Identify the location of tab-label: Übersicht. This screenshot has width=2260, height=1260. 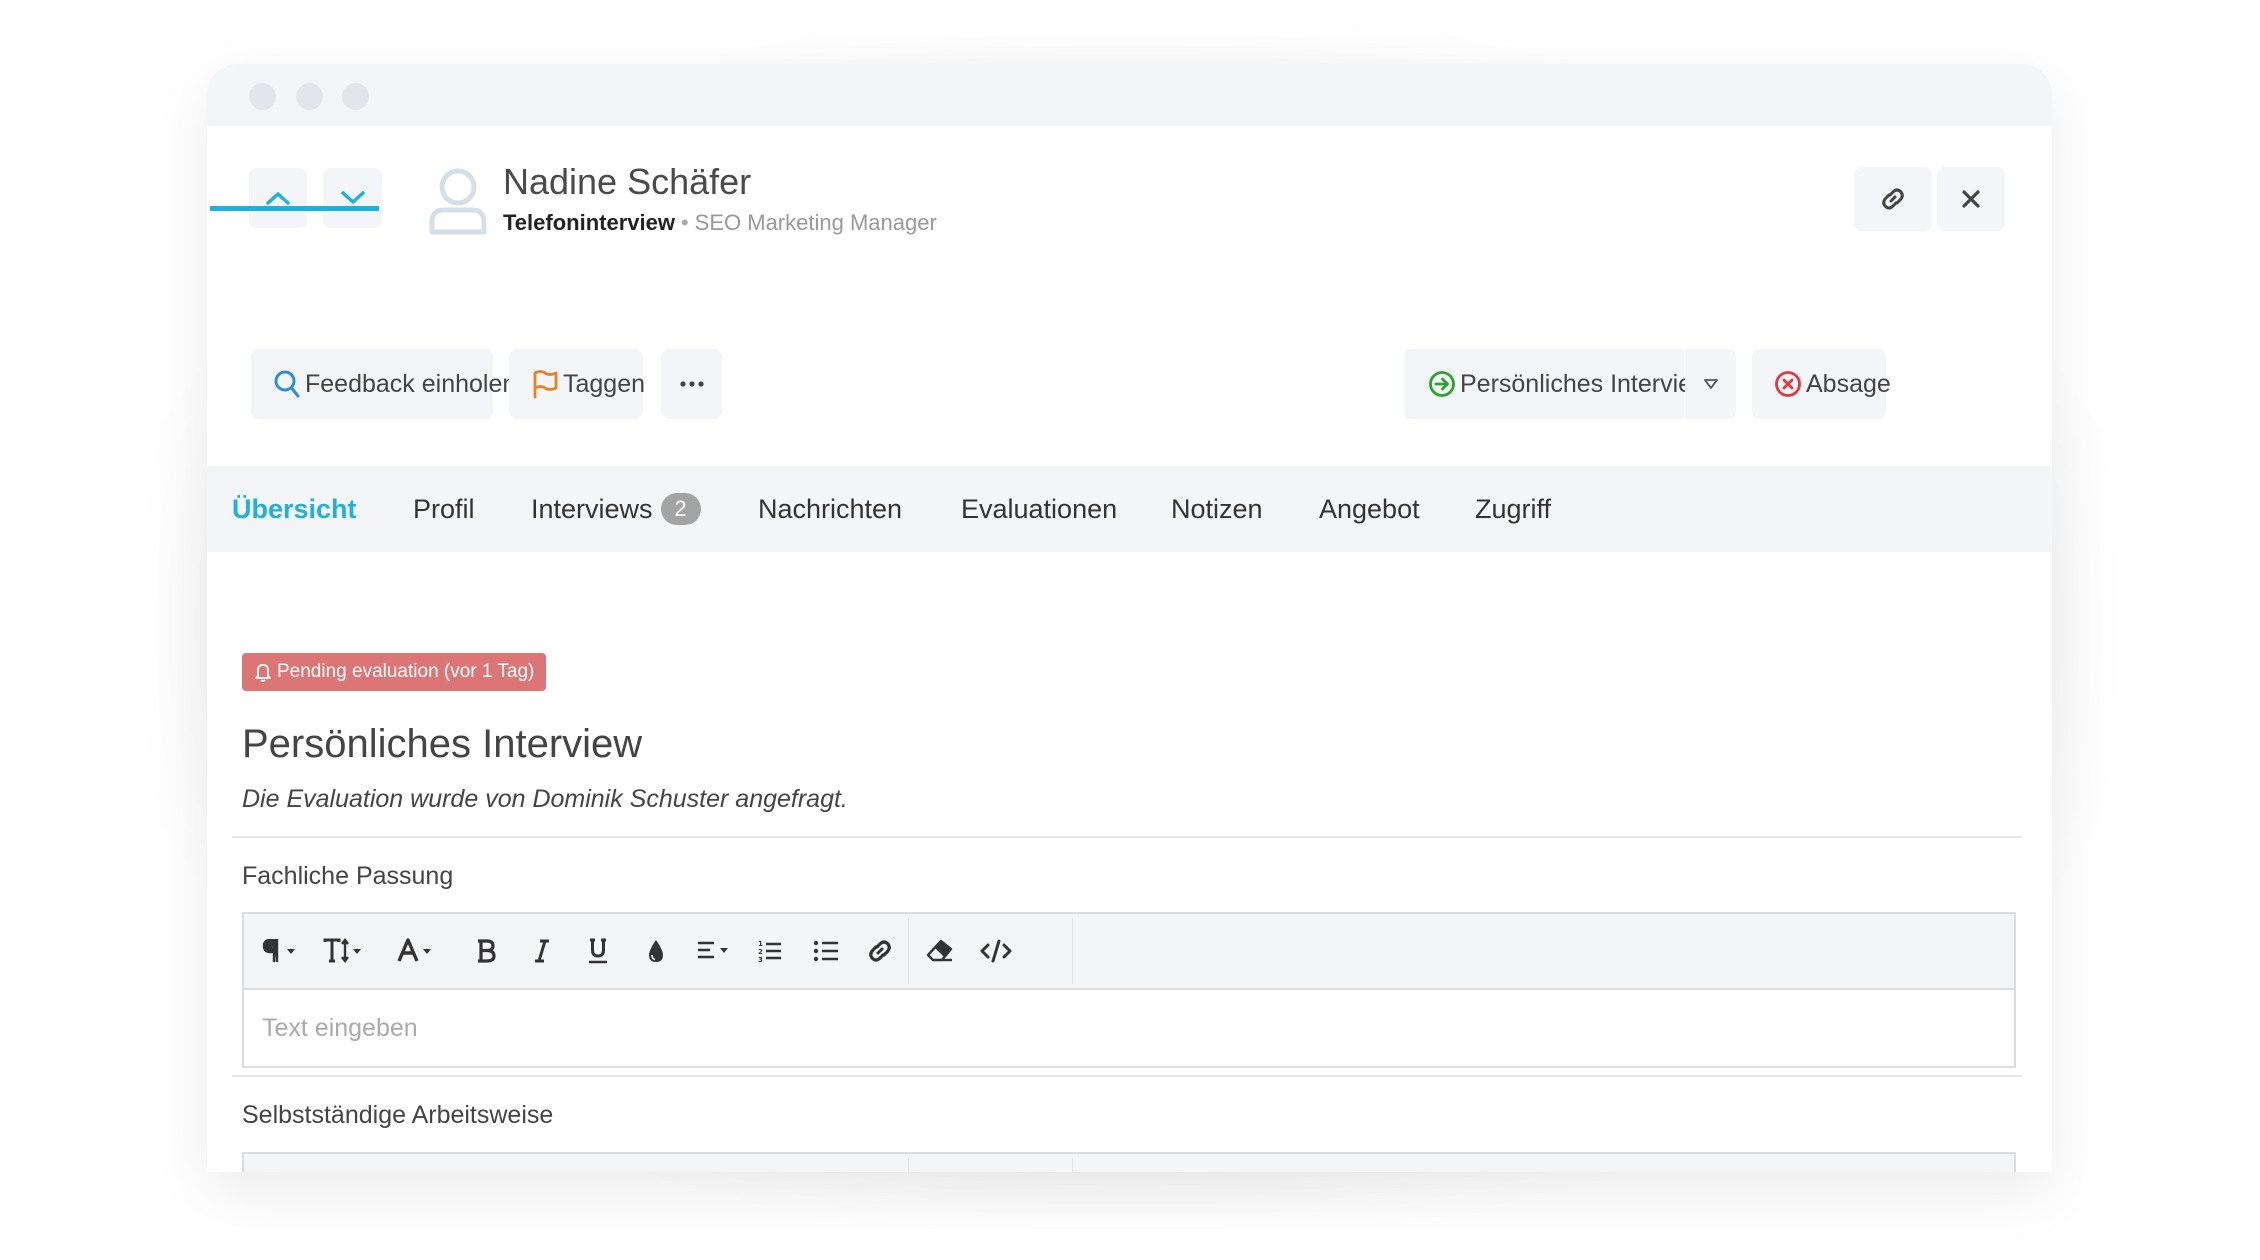
(294, 508).